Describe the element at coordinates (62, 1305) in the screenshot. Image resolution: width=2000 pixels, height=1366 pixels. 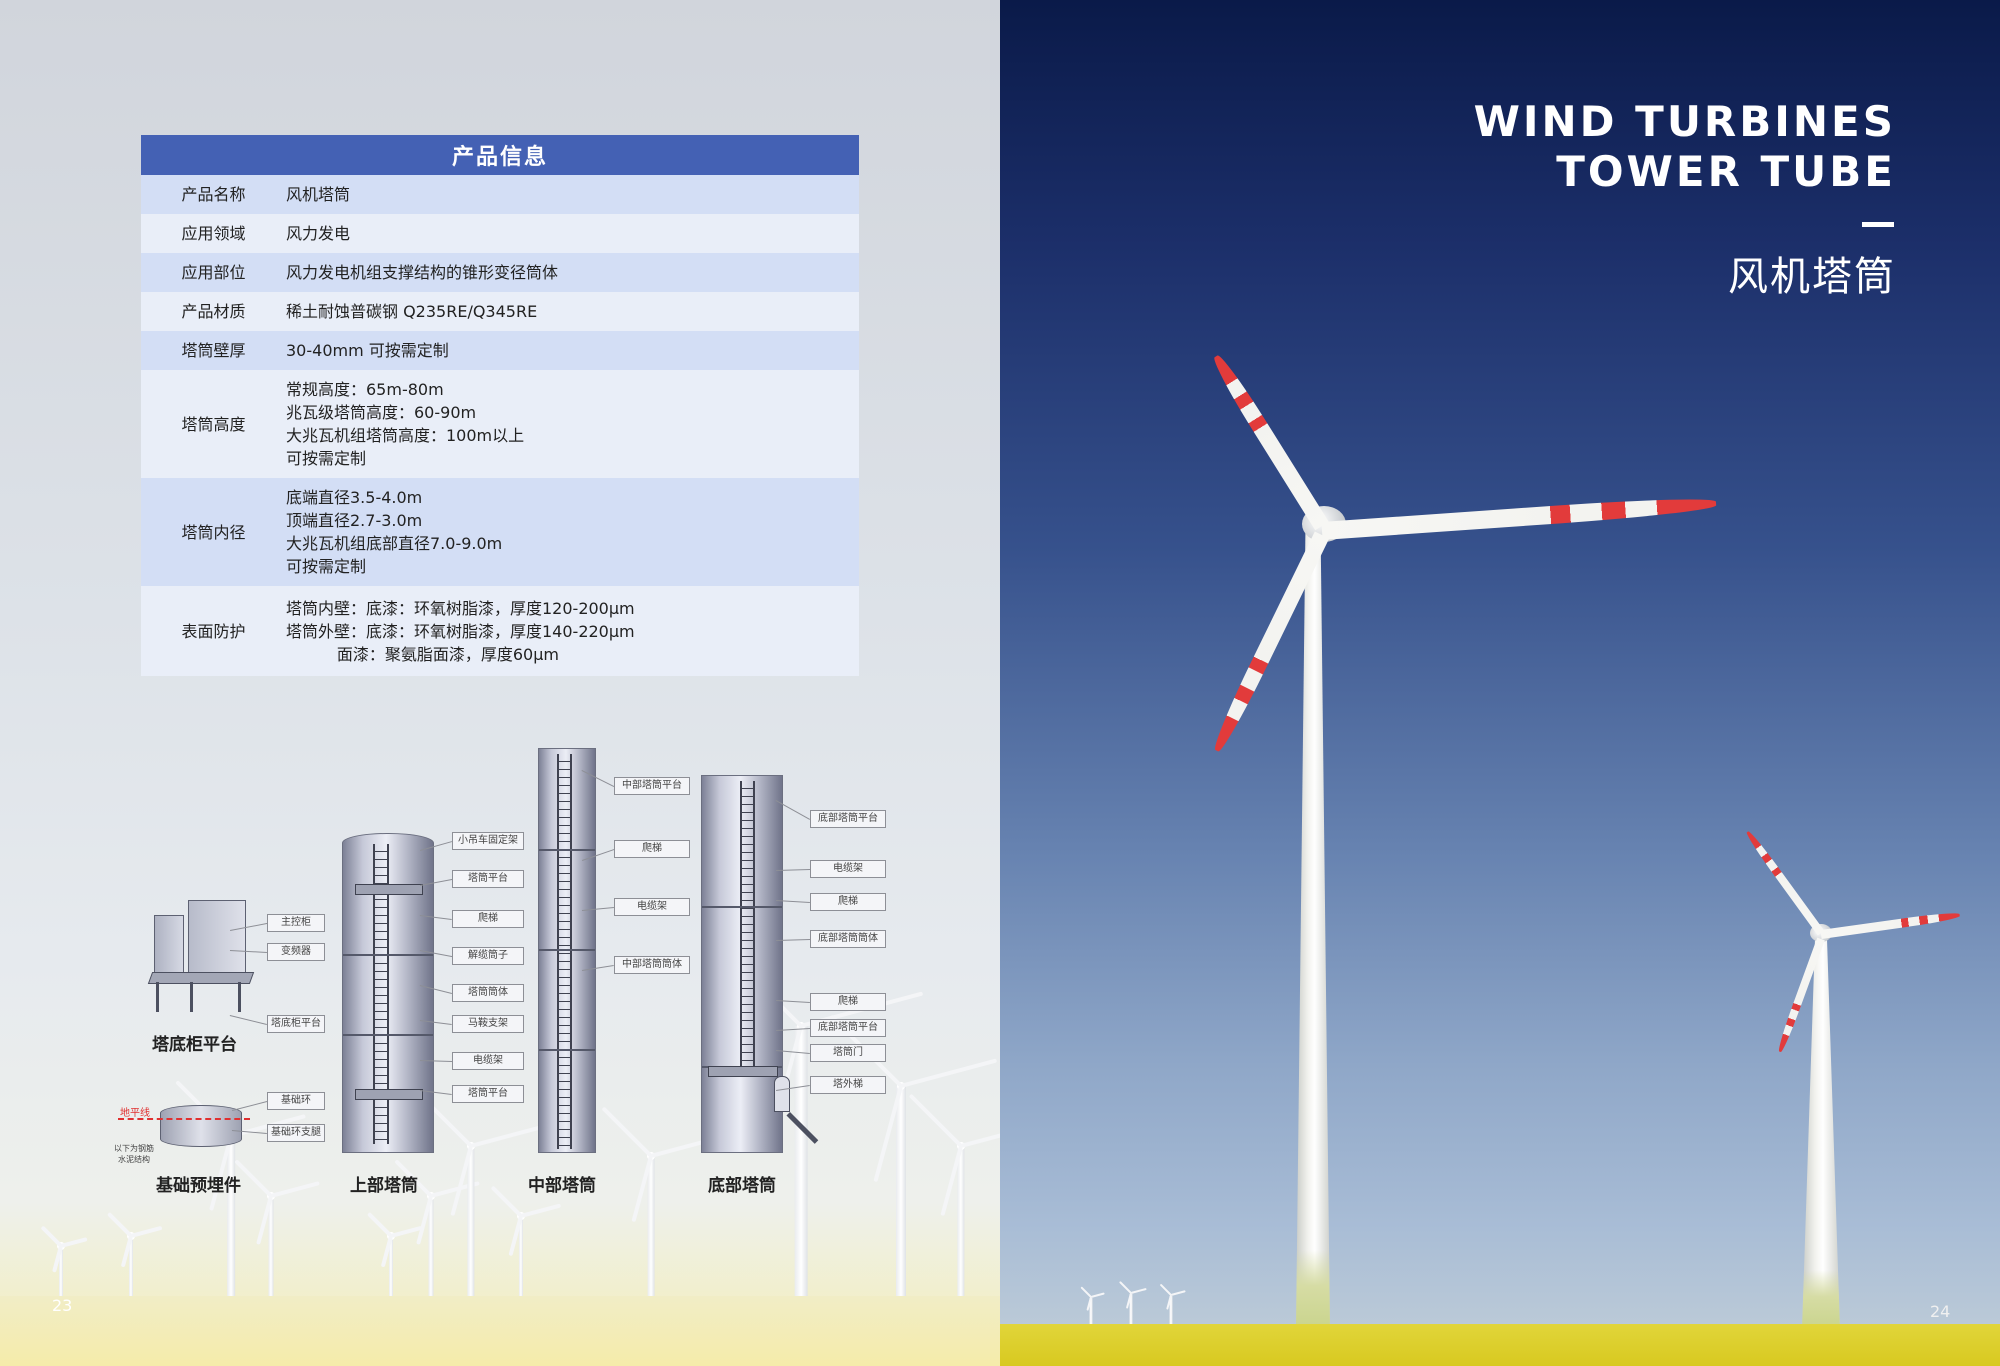
I see `page-number-left: 23` at that location.